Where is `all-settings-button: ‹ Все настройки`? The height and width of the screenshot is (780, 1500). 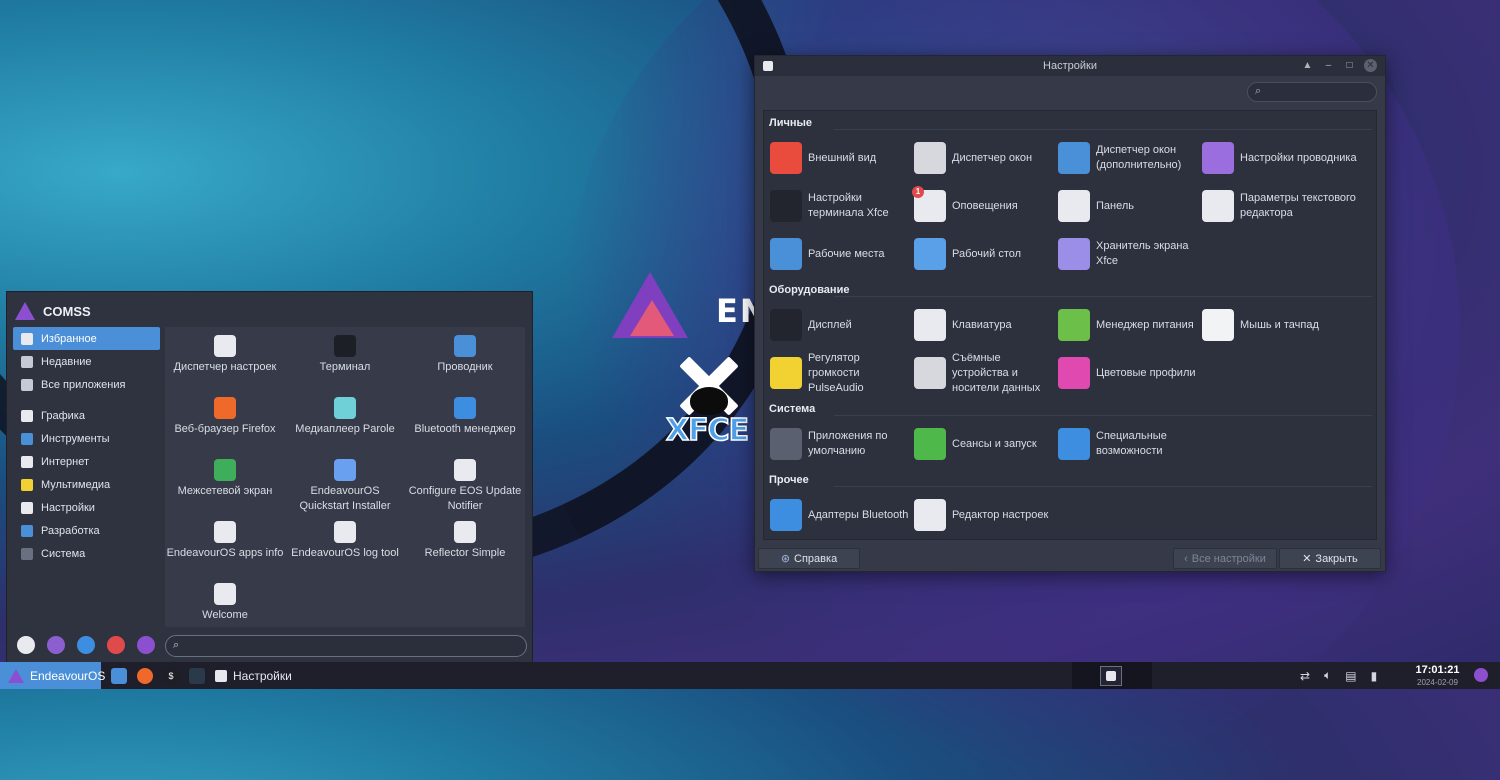
all-settings-button: ‹ Все настройки is located at coordinates (1225, 558).